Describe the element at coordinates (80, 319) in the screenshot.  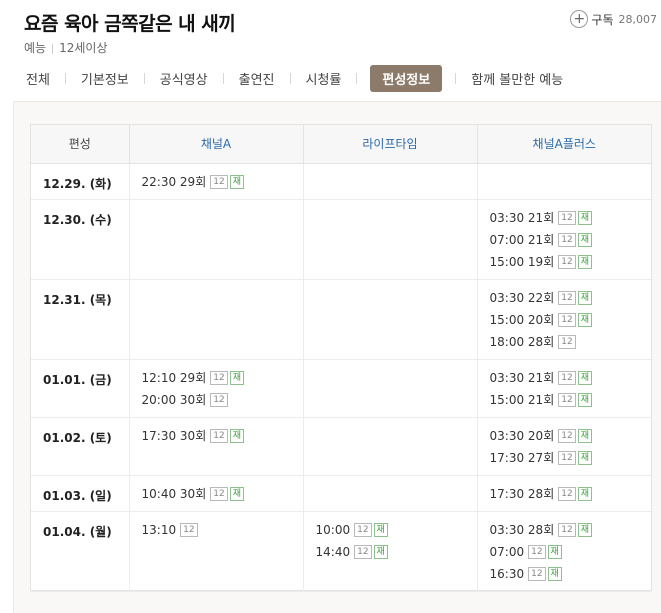
I see `schedule-date: 12.31. (목)` at that location.